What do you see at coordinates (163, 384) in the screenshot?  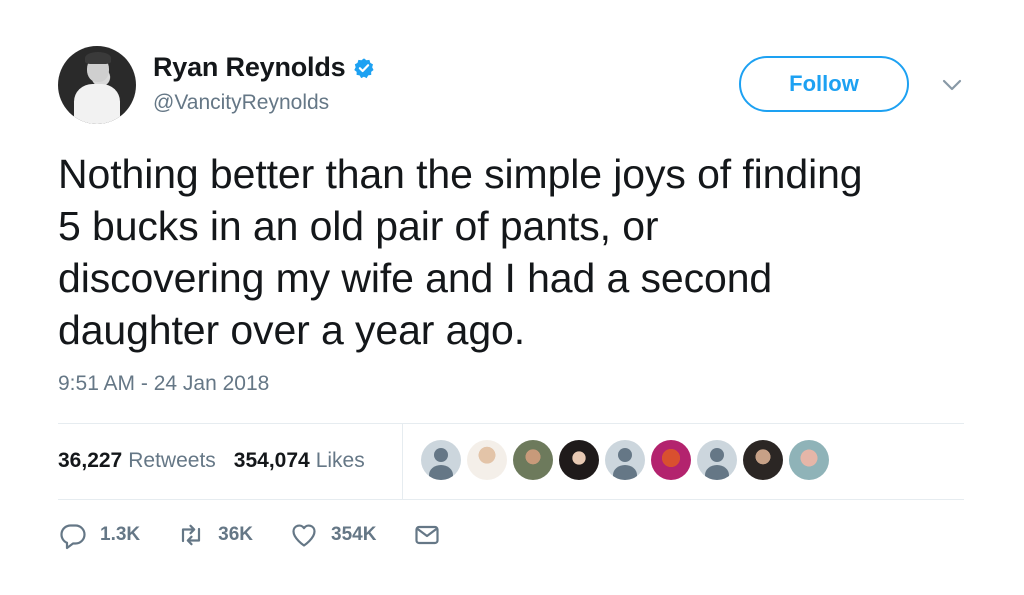 I see `tweet-timestamp: 9:51 AM - 24 Jan 2018` at bounding box center [163, 384].